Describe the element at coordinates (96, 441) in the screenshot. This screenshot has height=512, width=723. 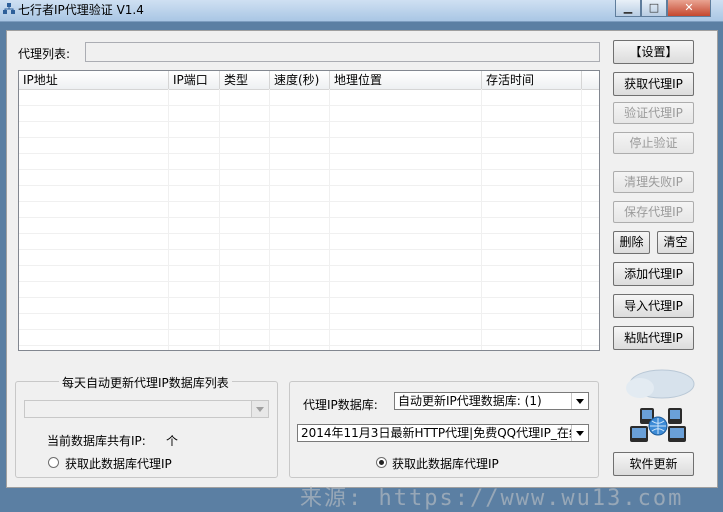
I see `ip-count-label: 当前数据库共有IP:` at that location.